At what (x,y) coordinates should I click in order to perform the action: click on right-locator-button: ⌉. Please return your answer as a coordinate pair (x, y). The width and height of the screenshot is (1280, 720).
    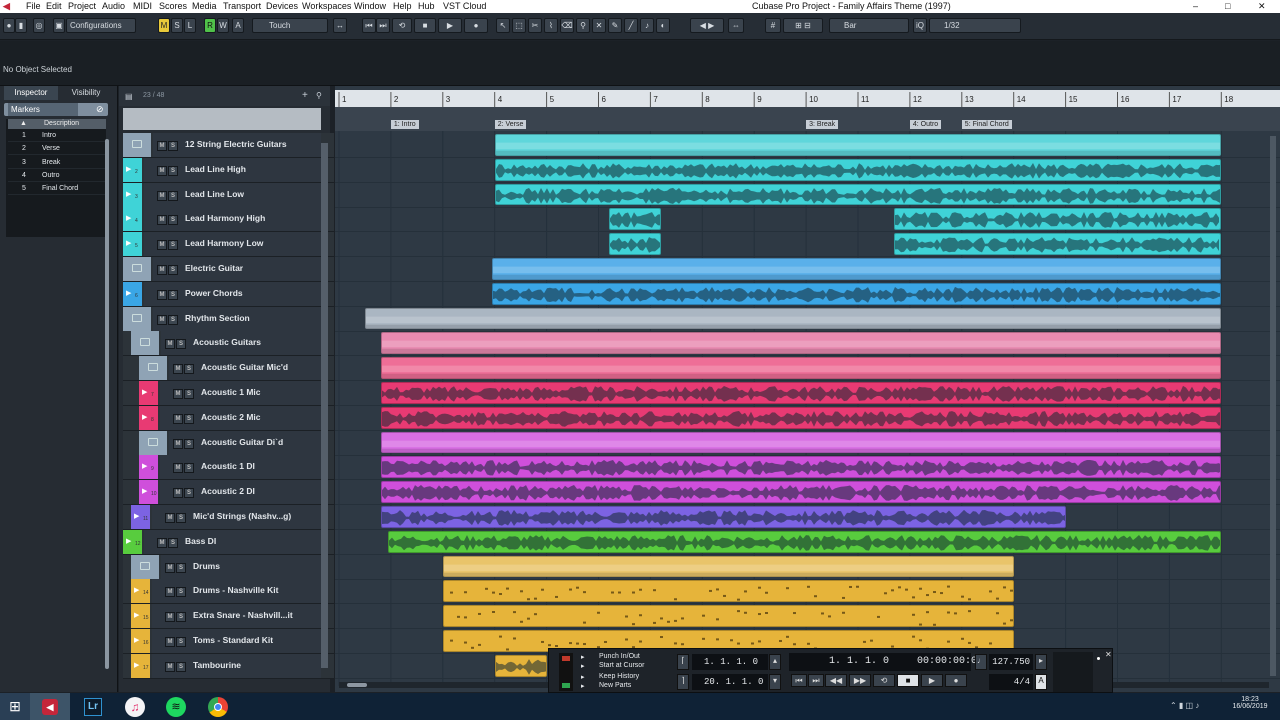
    Looking at the image, I should click on (683, 682).